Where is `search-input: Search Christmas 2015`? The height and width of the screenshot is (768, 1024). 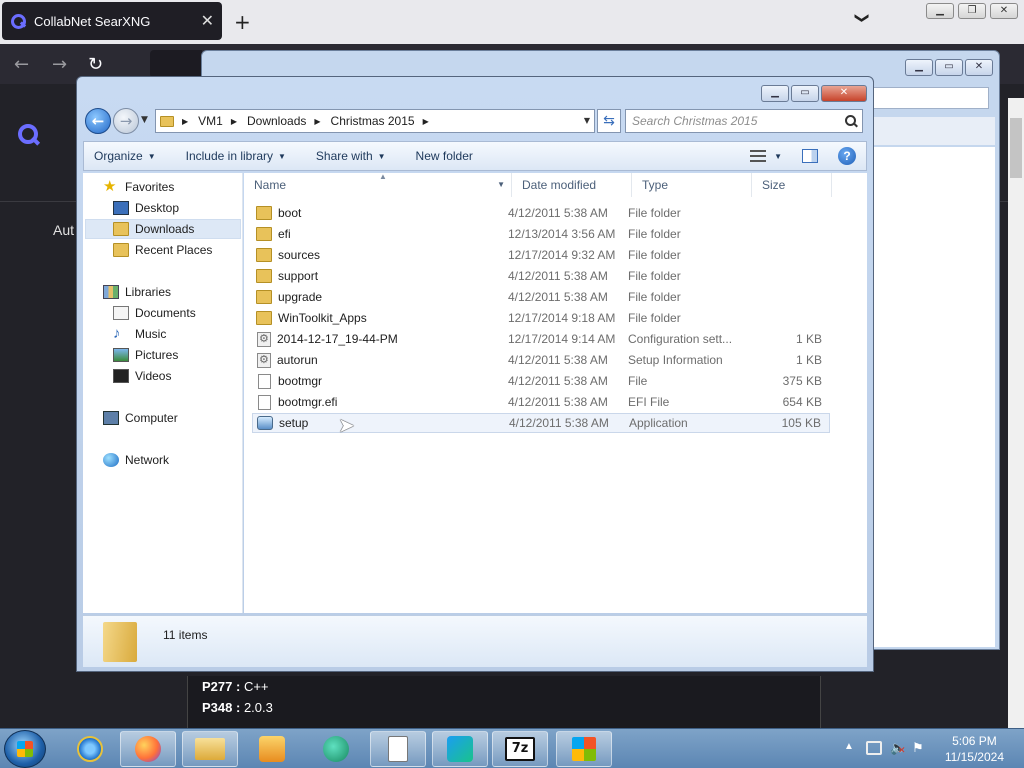
search-input: Search Christmas 2015 is located at coordinates (744, 121).